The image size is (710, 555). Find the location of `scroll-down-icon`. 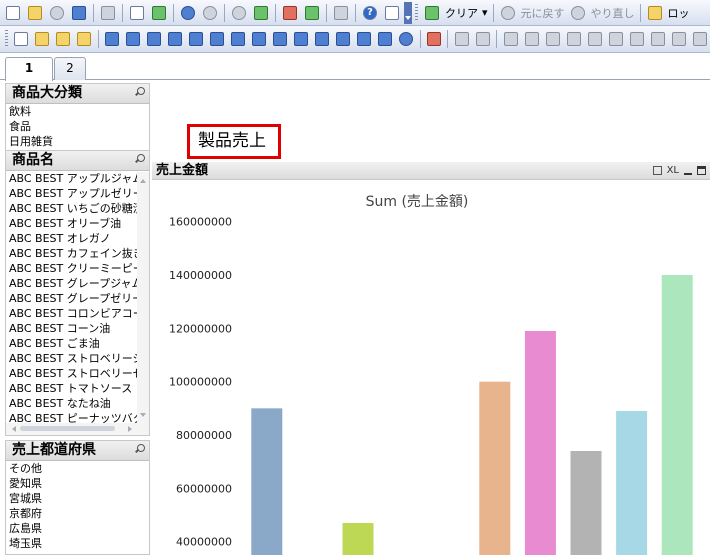

scroll-down-icon is located at coordinates (143, 416).